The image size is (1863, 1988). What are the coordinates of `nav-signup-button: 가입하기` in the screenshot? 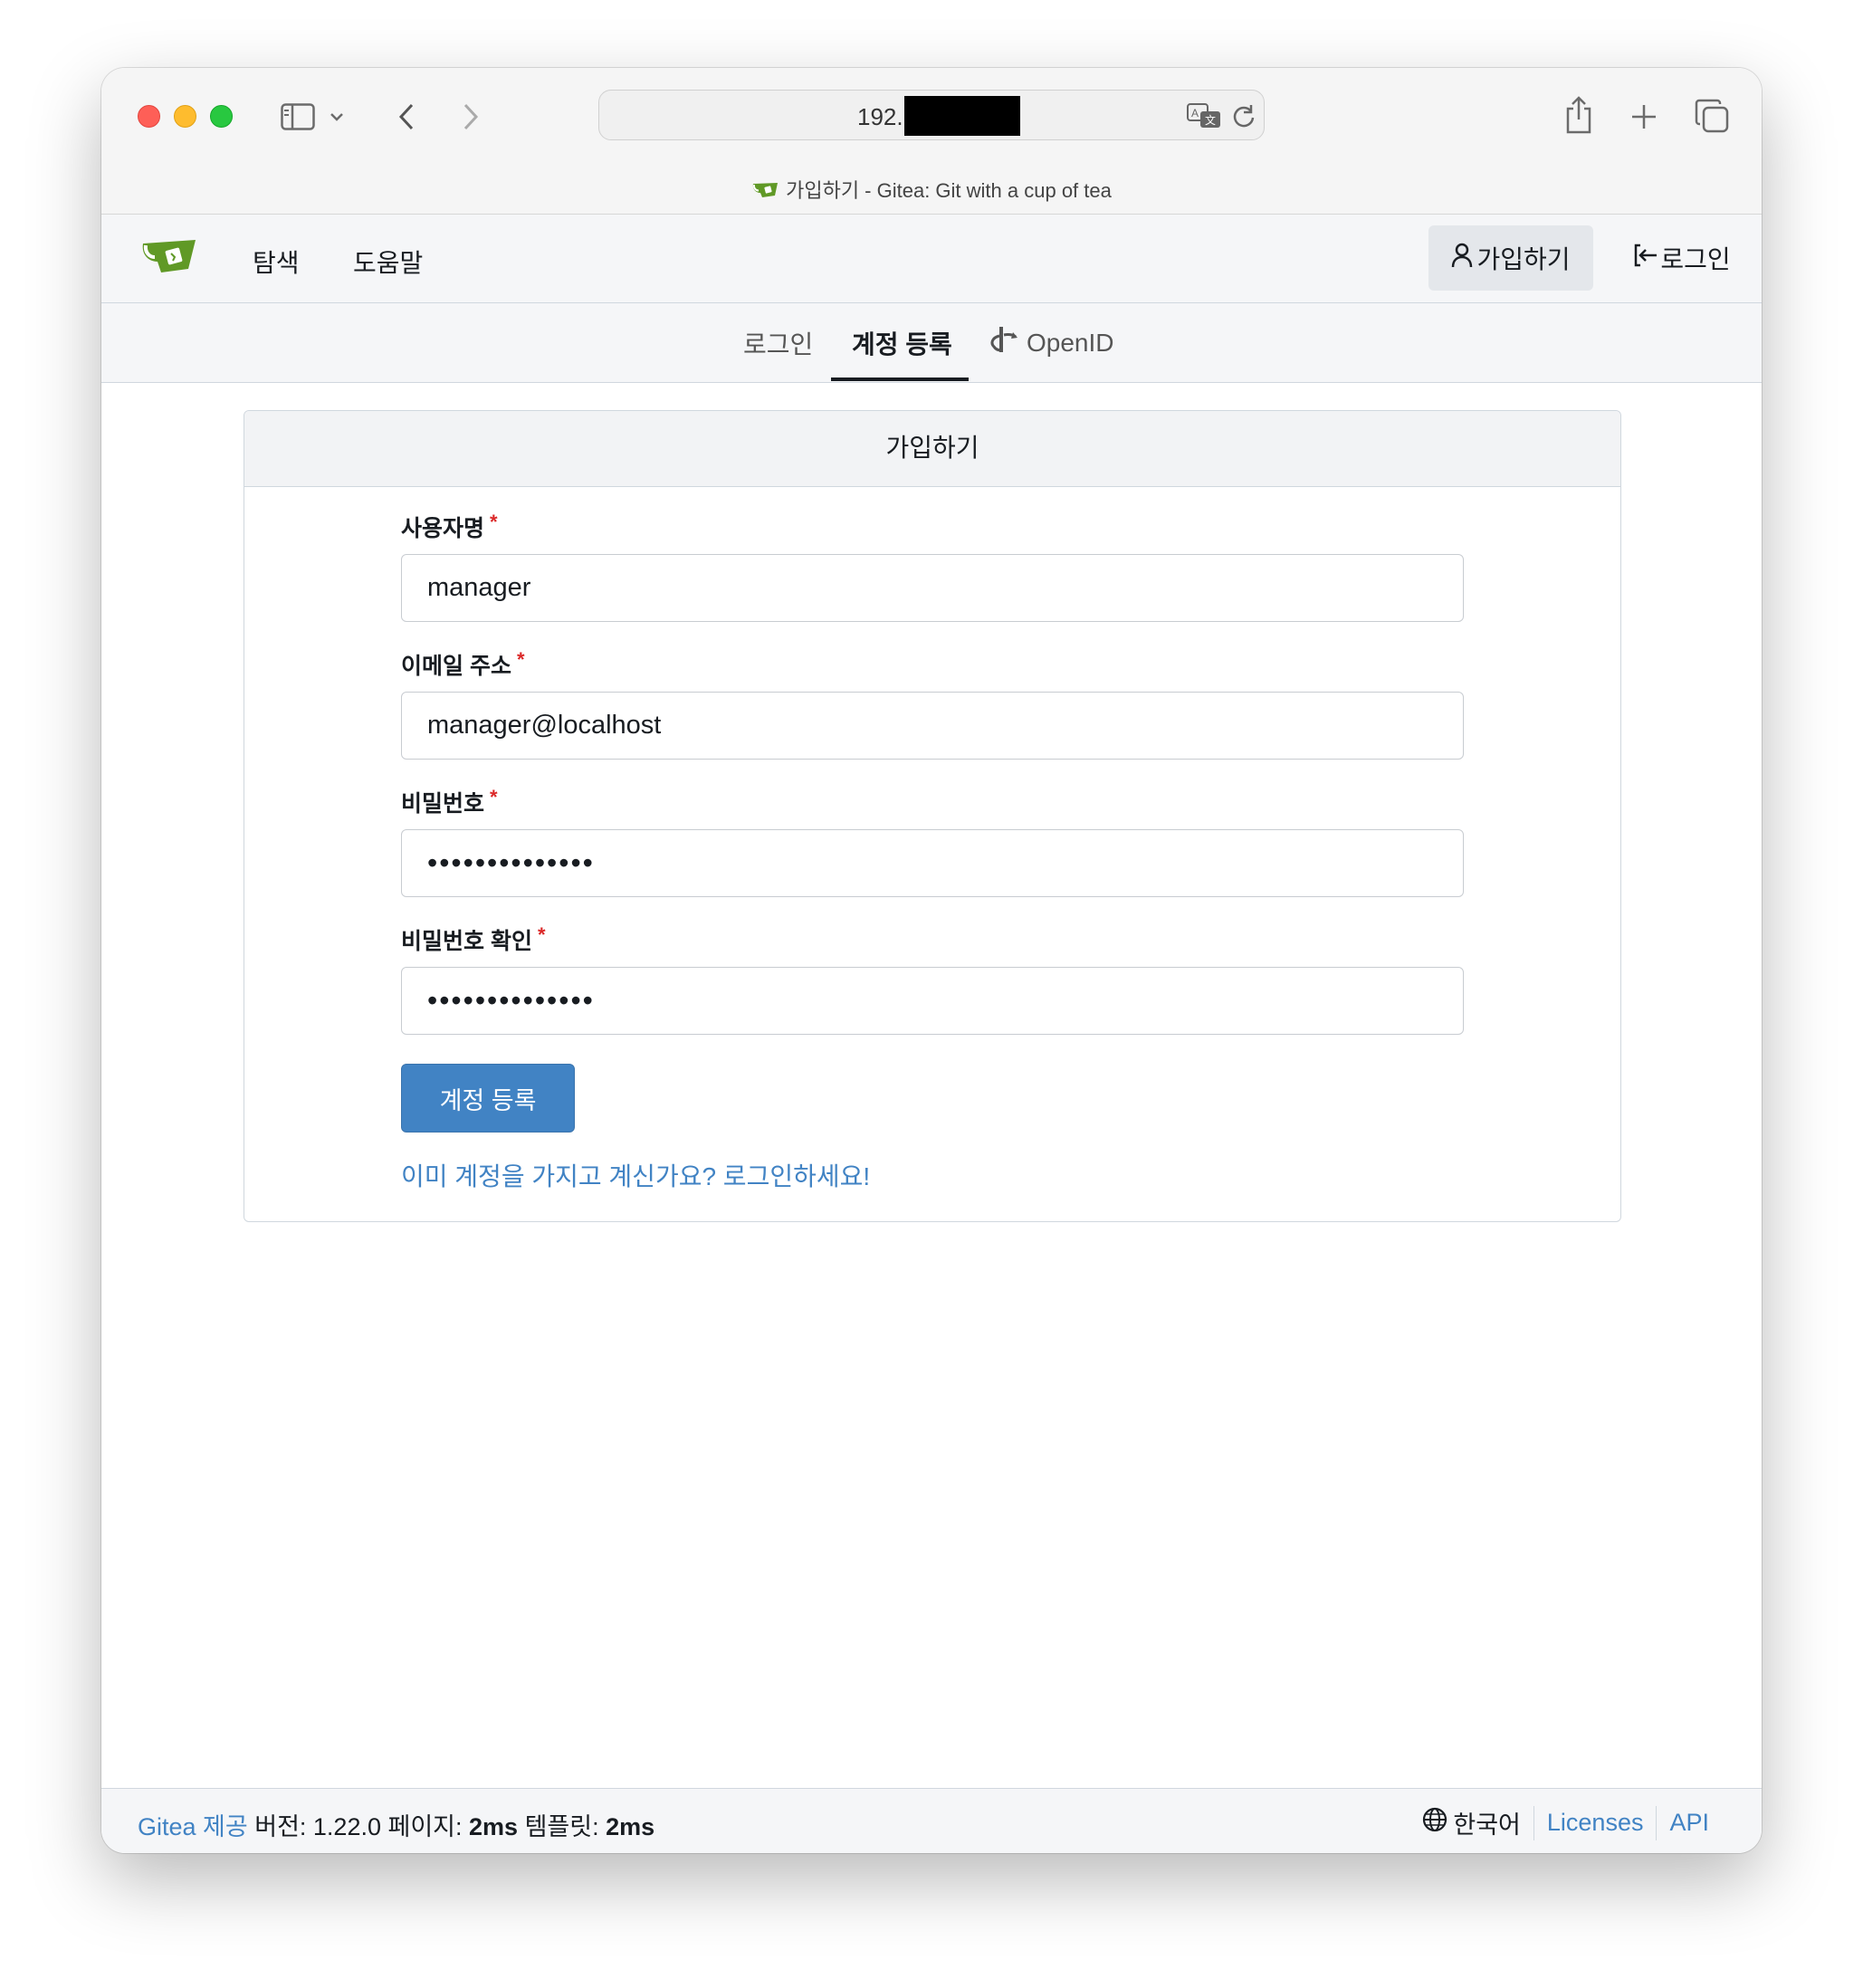 It's located at (1510, 258).